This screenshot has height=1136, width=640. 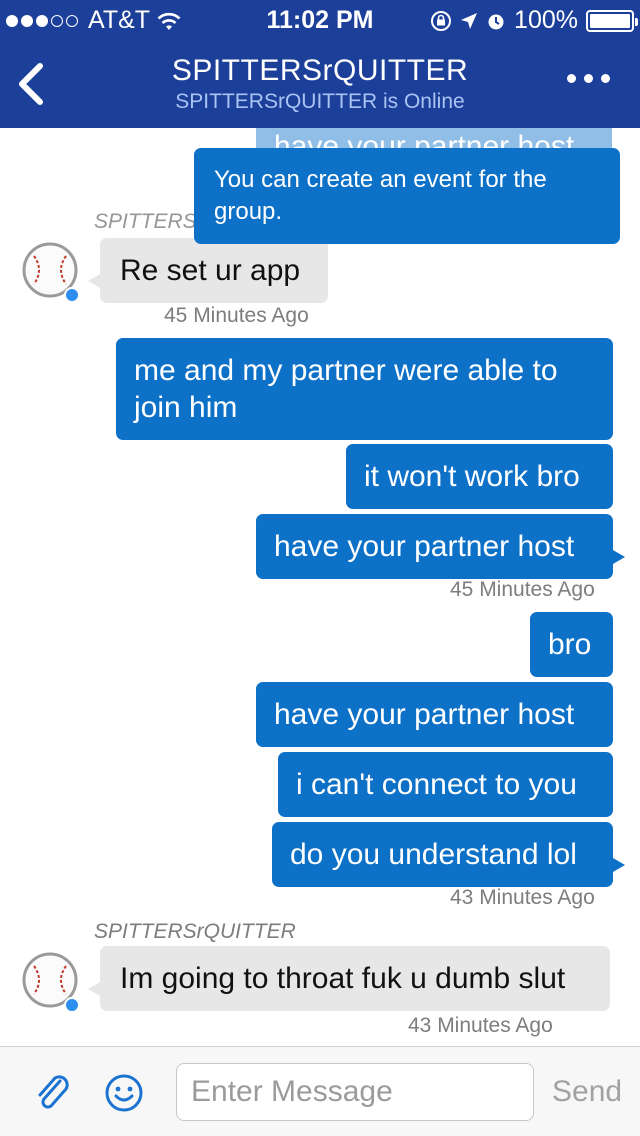 I want to click on message-bubble-outgoing: You can create an event for the group., so click(x=407, y=196).